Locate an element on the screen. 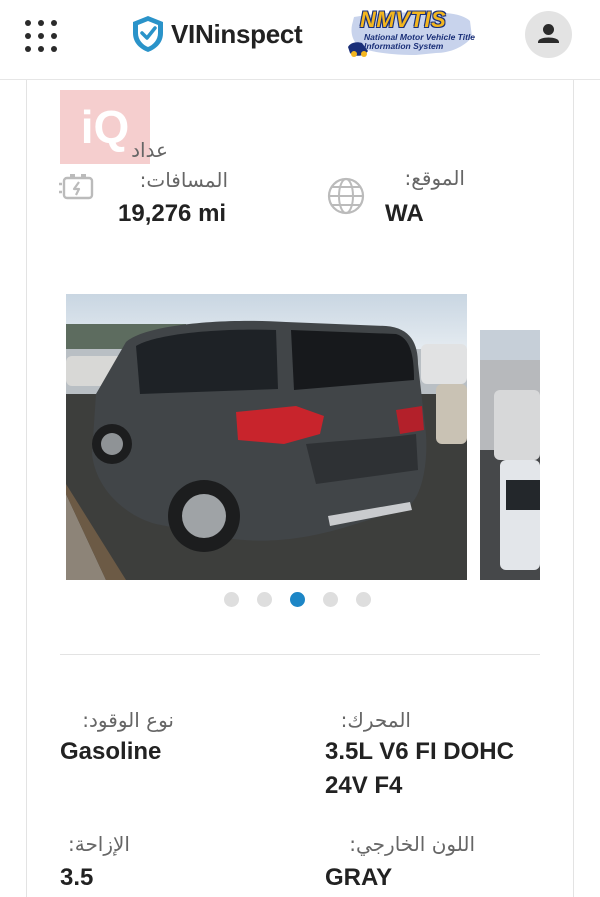  next-vehicle-photo is located at coordinates (510, 455).